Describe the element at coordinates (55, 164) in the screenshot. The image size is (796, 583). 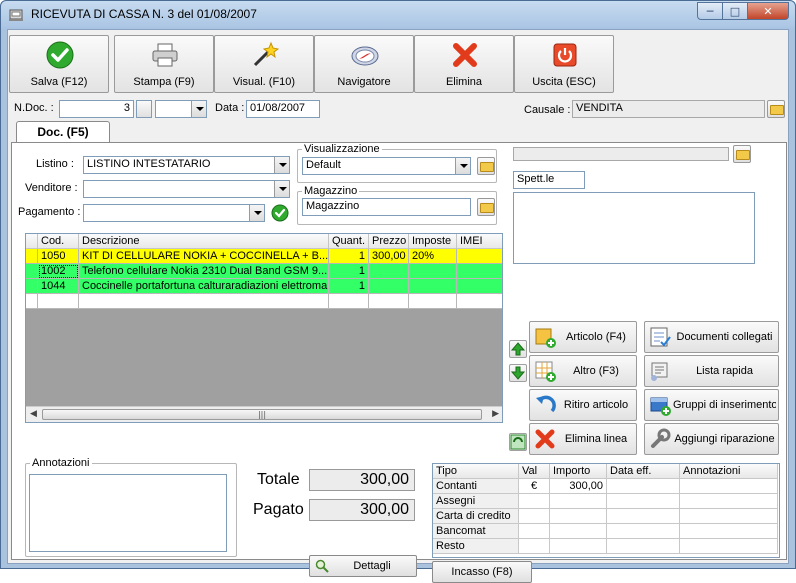
I see `listino-label: Listino :` at that location.